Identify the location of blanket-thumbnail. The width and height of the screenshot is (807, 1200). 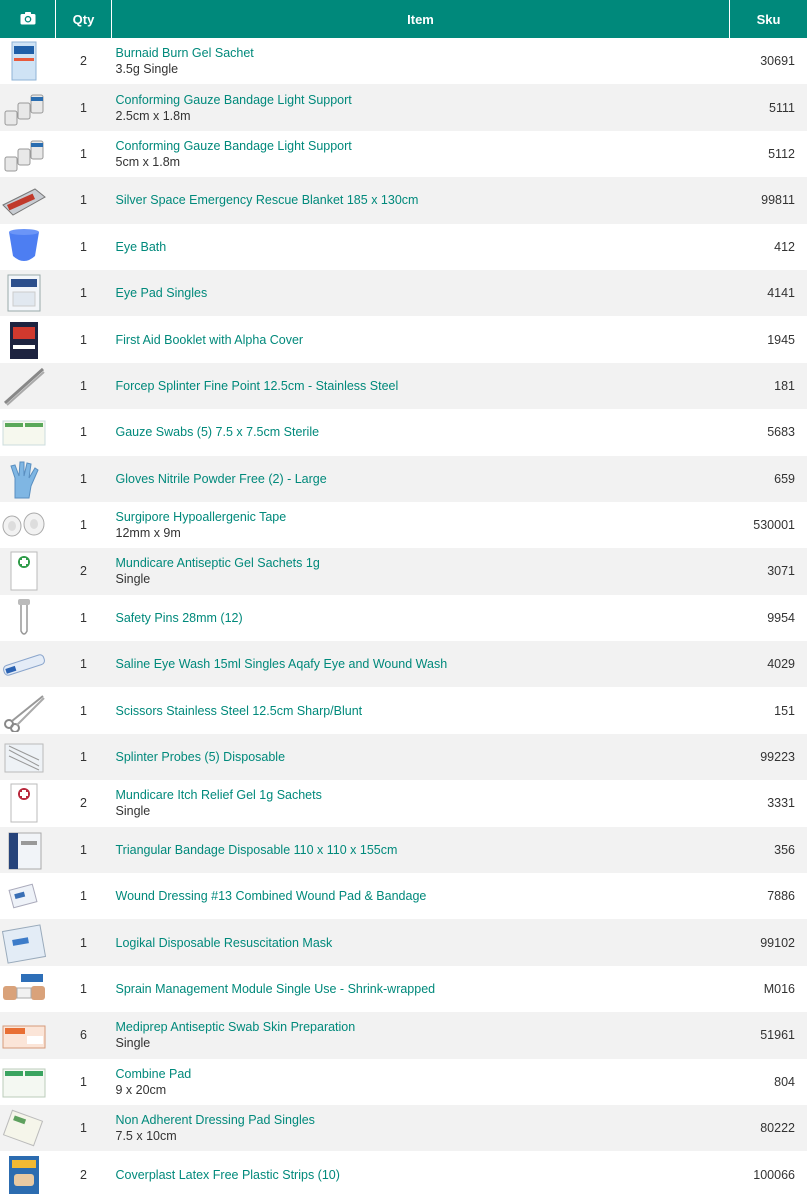
(24, 200).